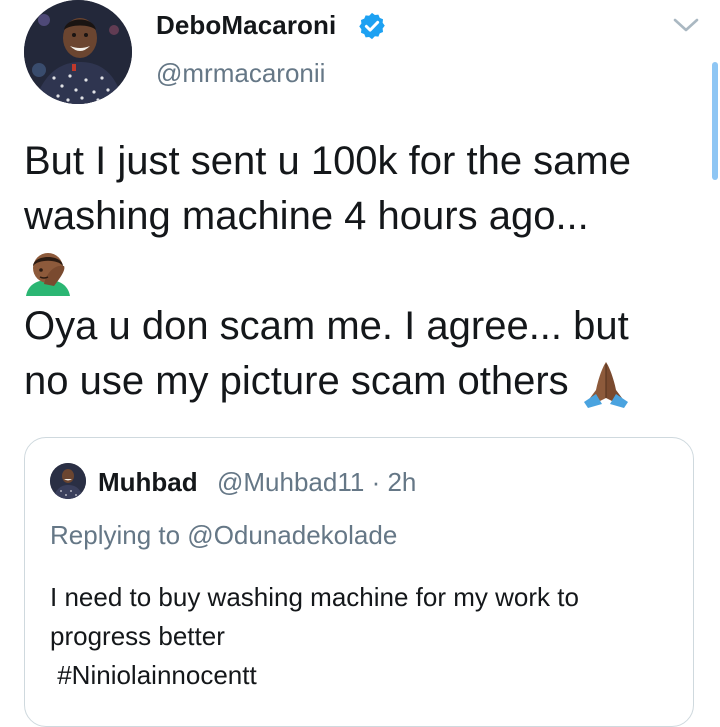 This screenshot has width=720, height=727. I want to click on quoted-replying-to: Replying to @Odunadekolade, so click(223, 535).